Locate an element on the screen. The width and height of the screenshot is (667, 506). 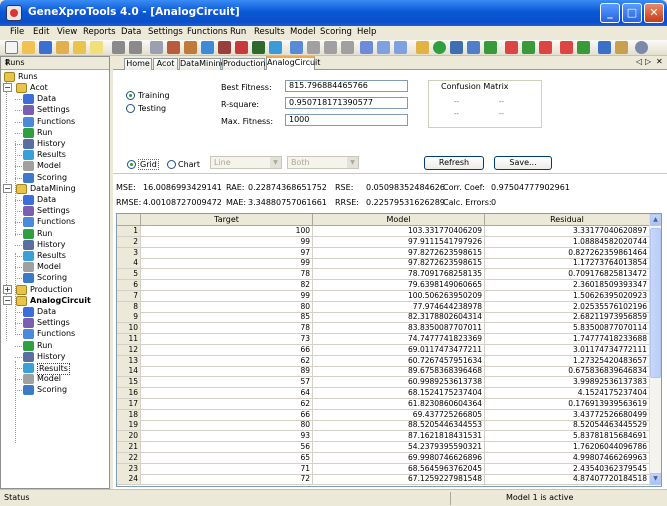
history-icon is located at coordinates (258, 47).